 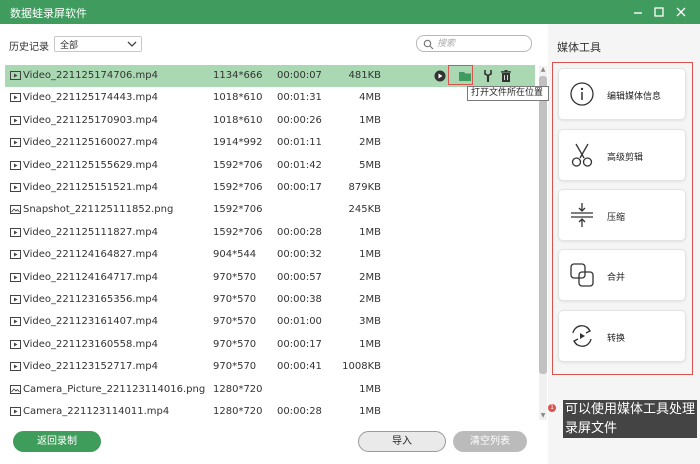 What do you see at coordinates (270, 322) in the screenshot?
I see `file-row: Video_221123161407.mp4 970*570 00:01:00 3MB` at bounding box center [270, 322].